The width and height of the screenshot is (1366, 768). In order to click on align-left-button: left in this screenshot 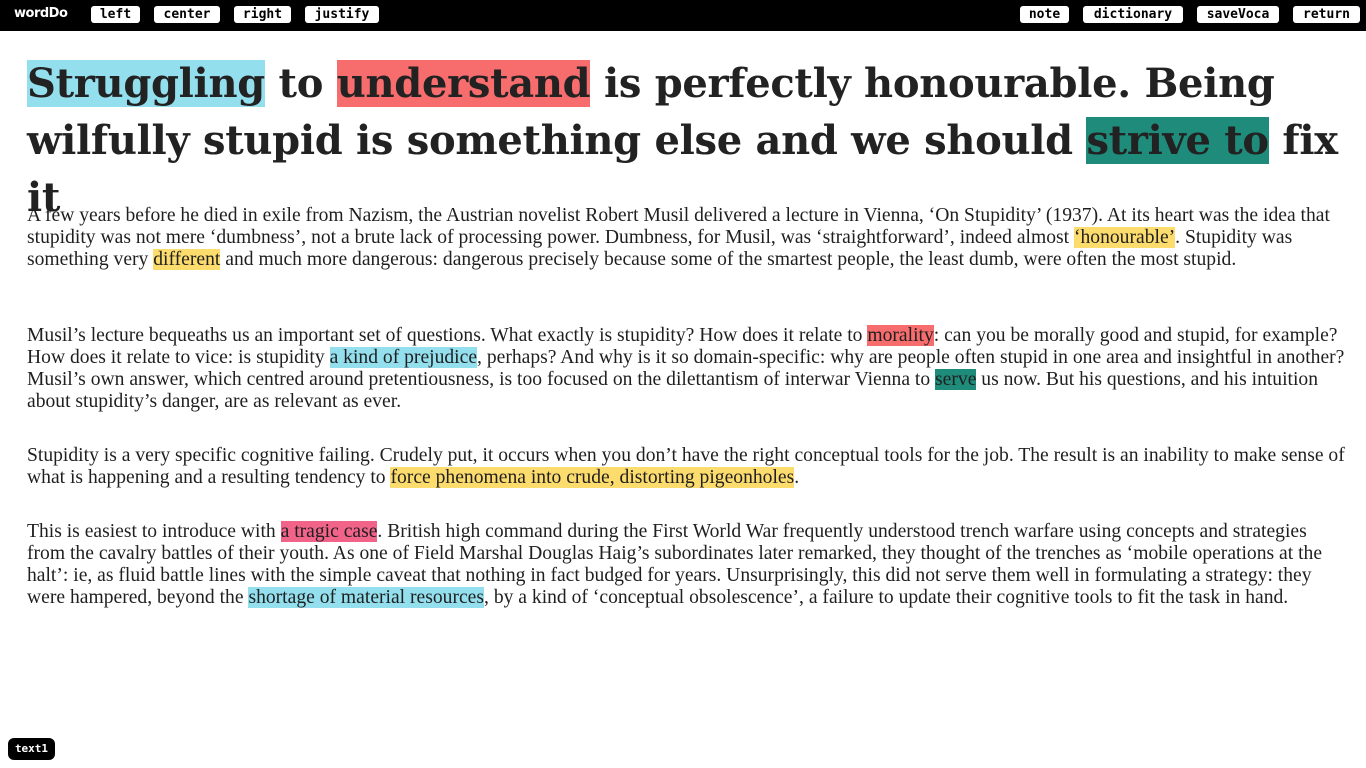, I will do `click(115, 14)`.